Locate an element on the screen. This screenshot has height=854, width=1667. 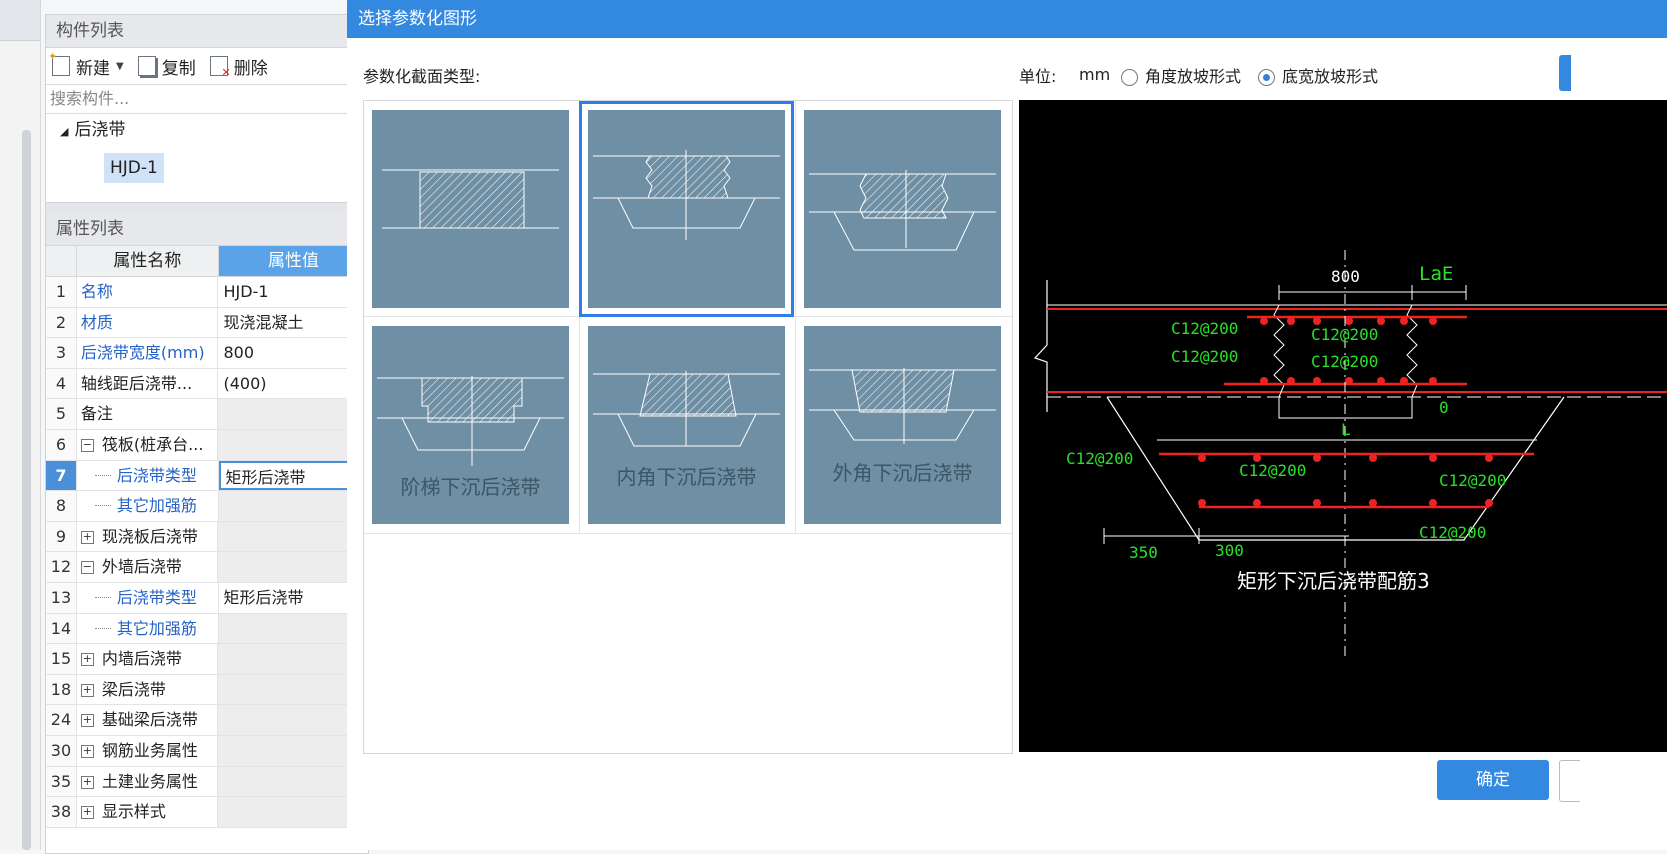
table-row: 15 + 内墙后浇带 is located at coordinates (207, 659).